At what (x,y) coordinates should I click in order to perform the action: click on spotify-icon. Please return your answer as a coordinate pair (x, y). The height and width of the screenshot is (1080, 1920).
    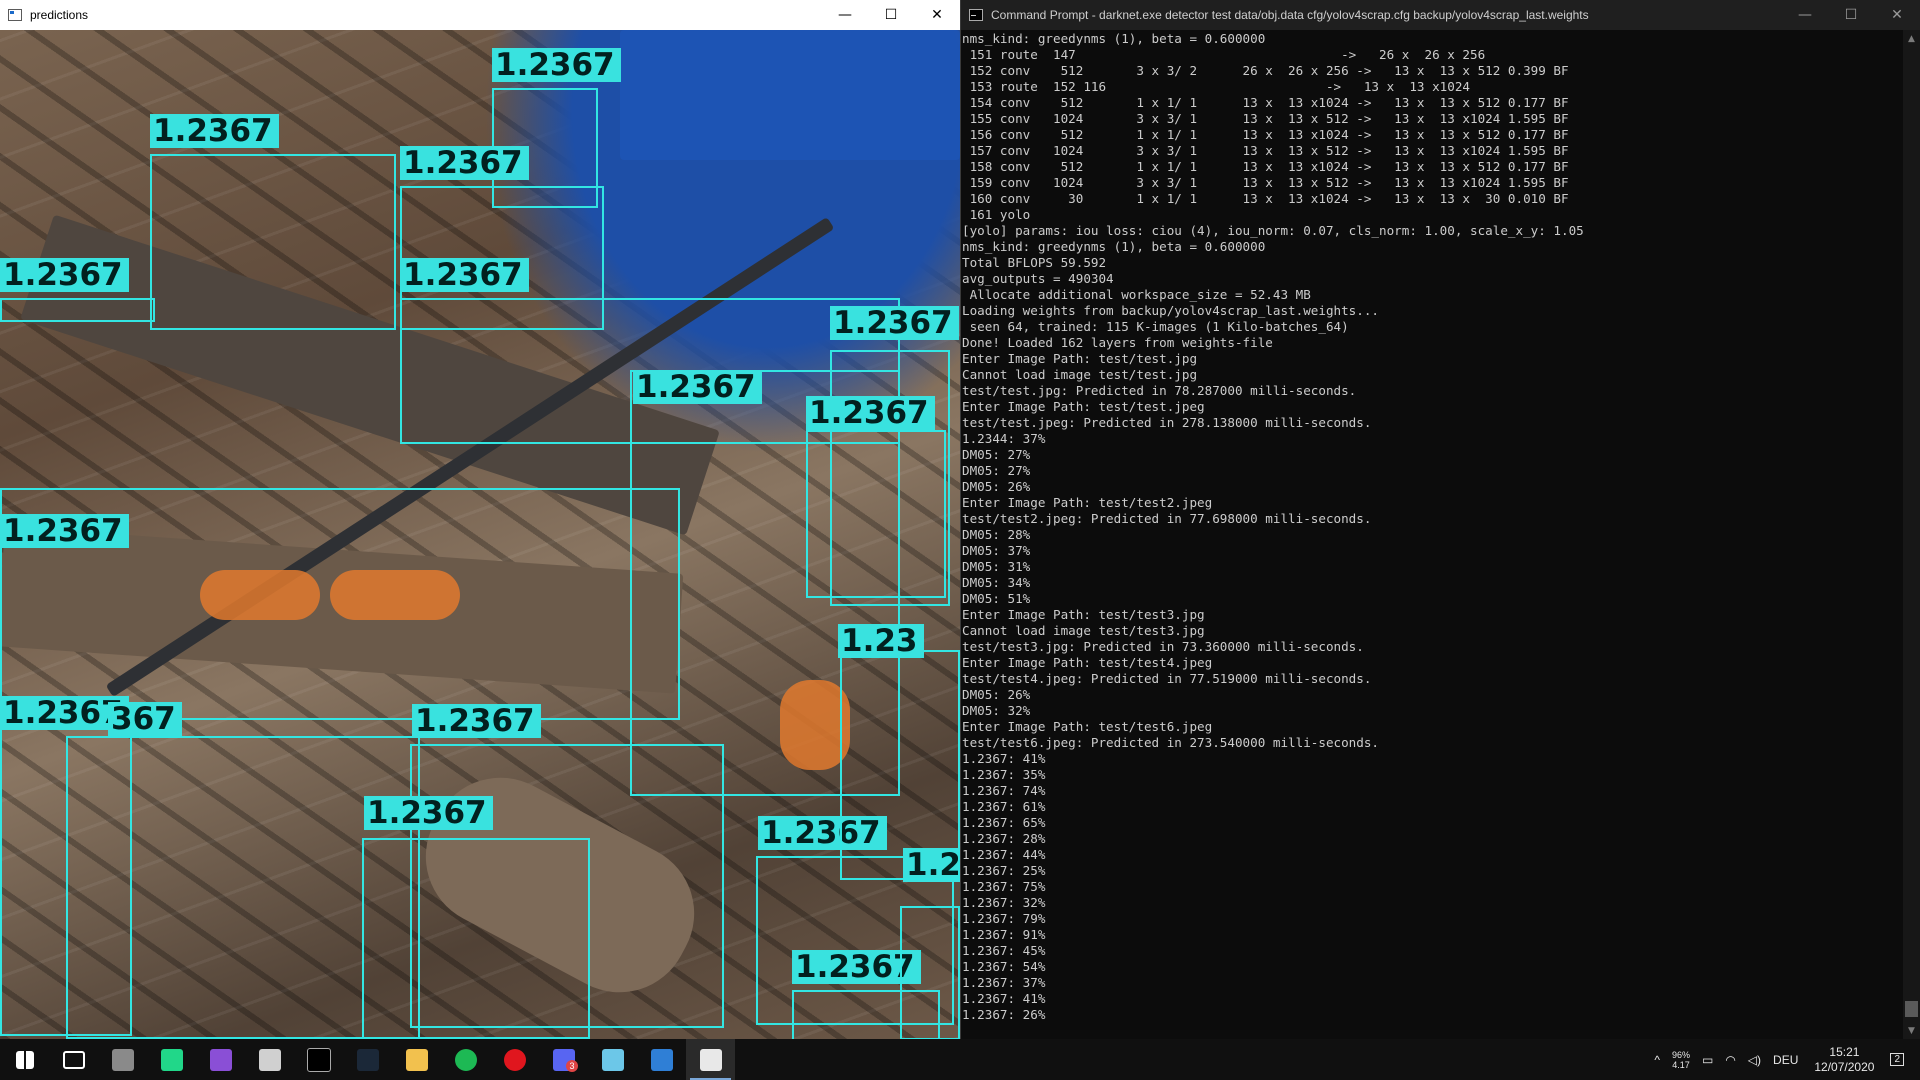
    Looking at the image, I should click on (465, 1059).